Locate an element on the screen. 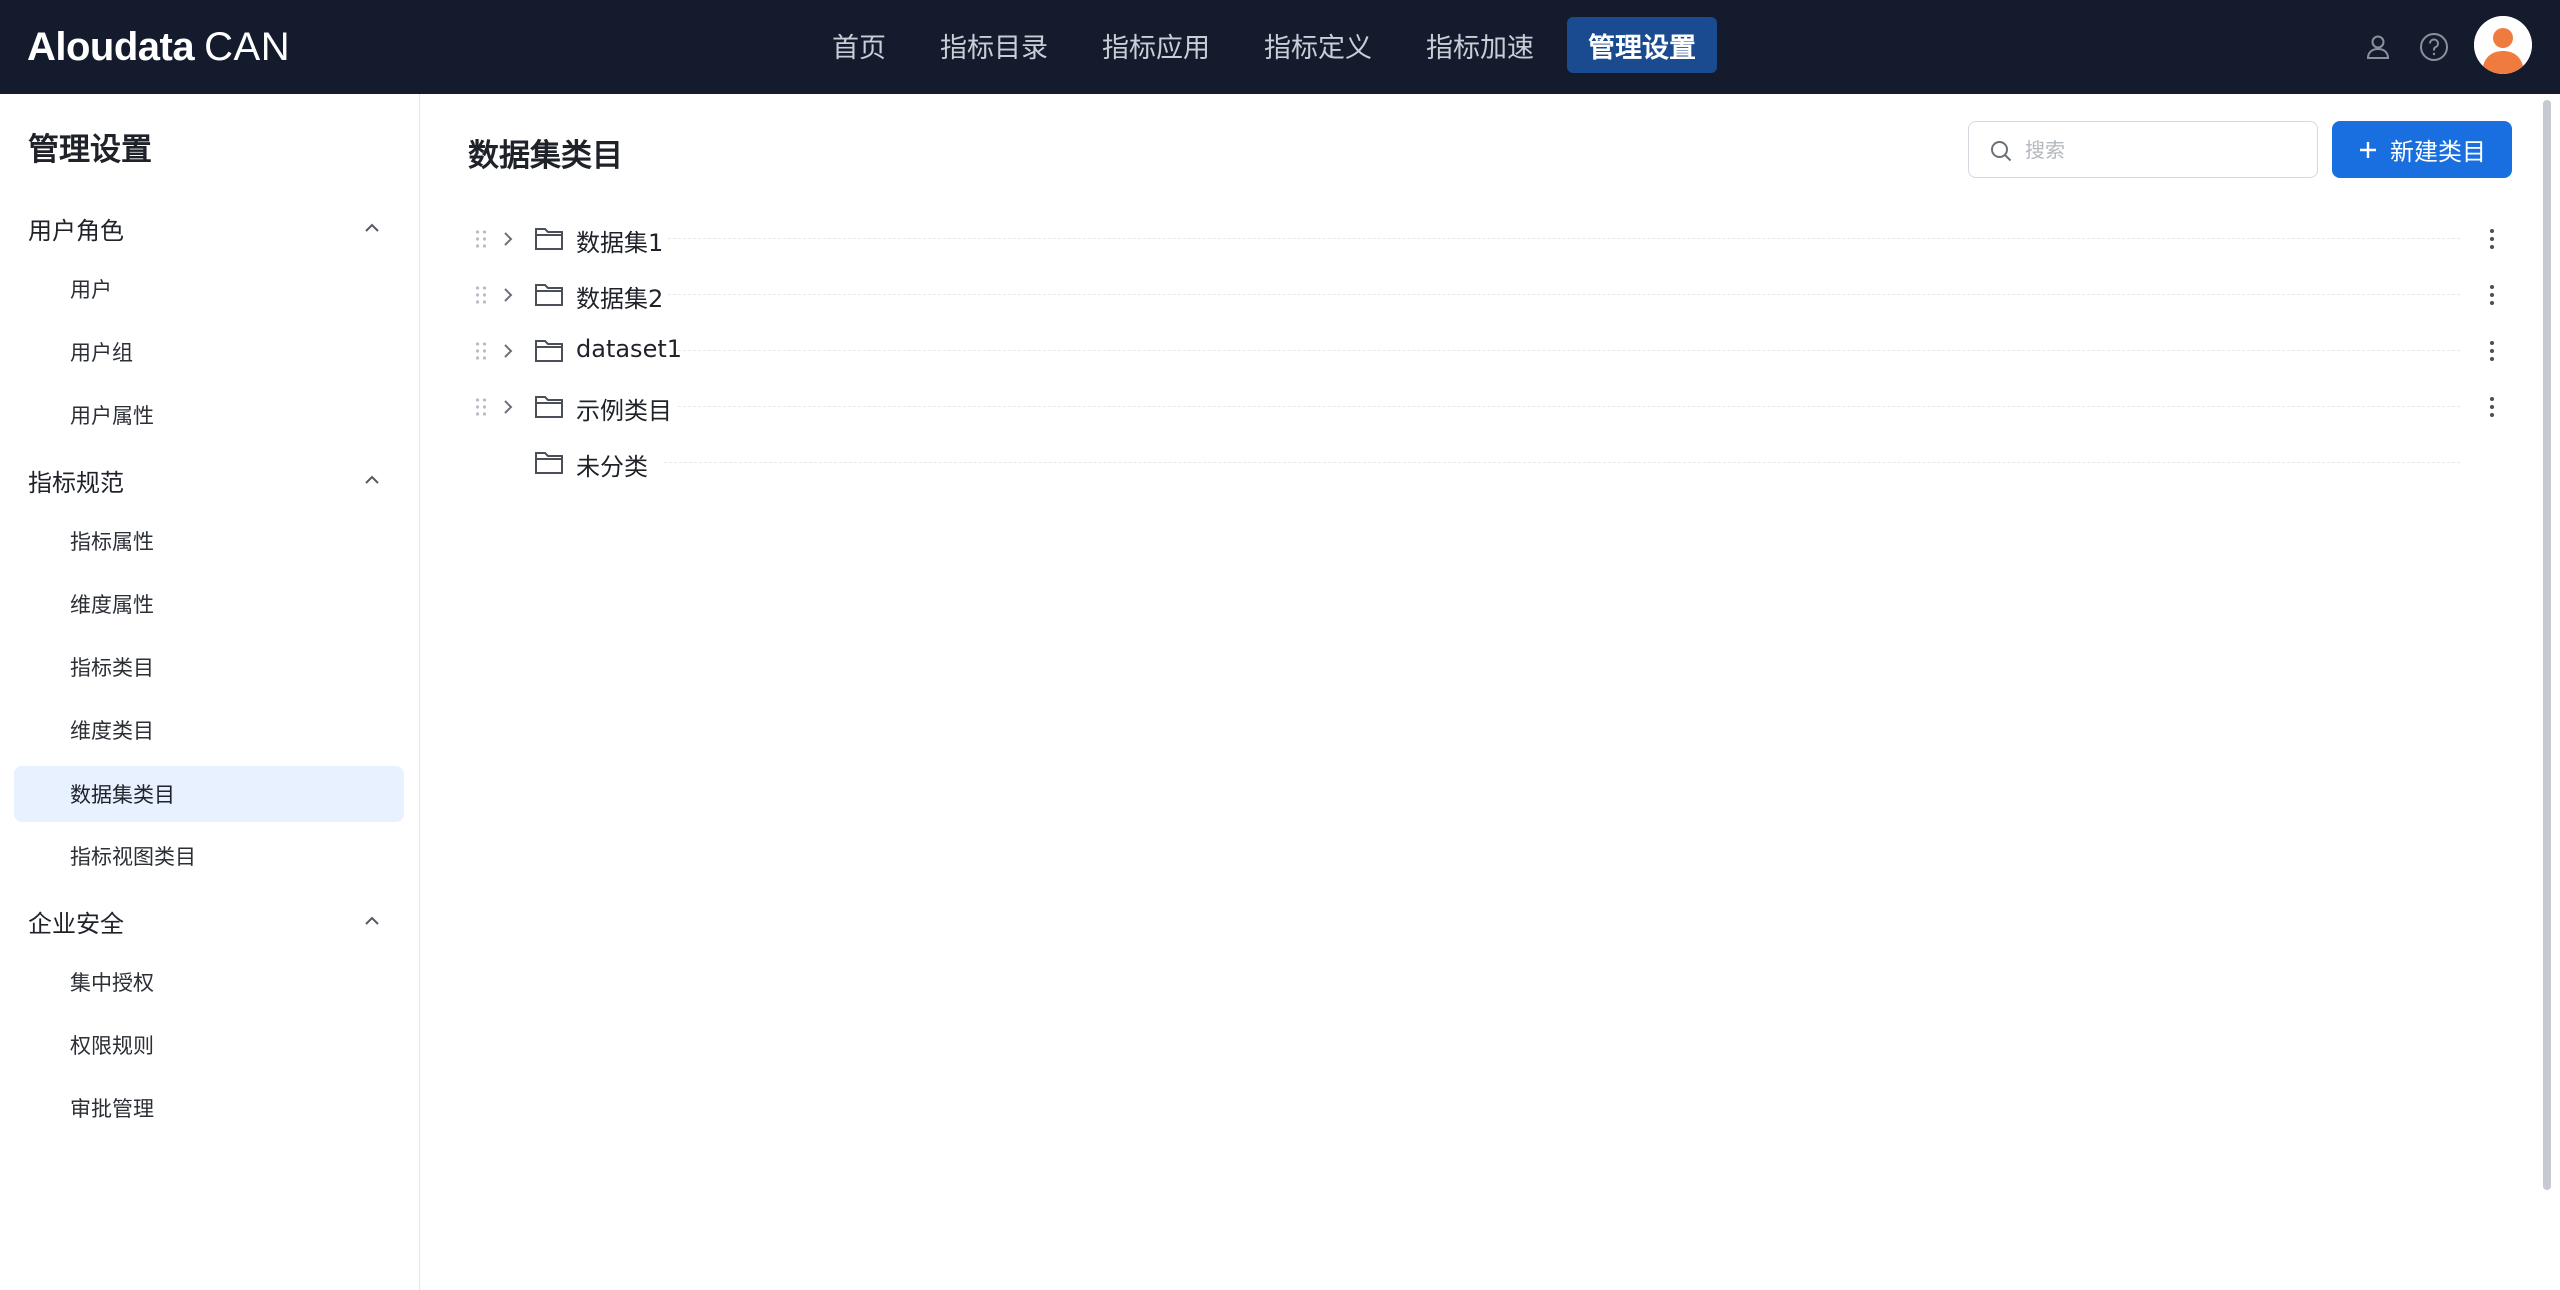  vertical-scrollbar is located at coordinates (2548, 645).